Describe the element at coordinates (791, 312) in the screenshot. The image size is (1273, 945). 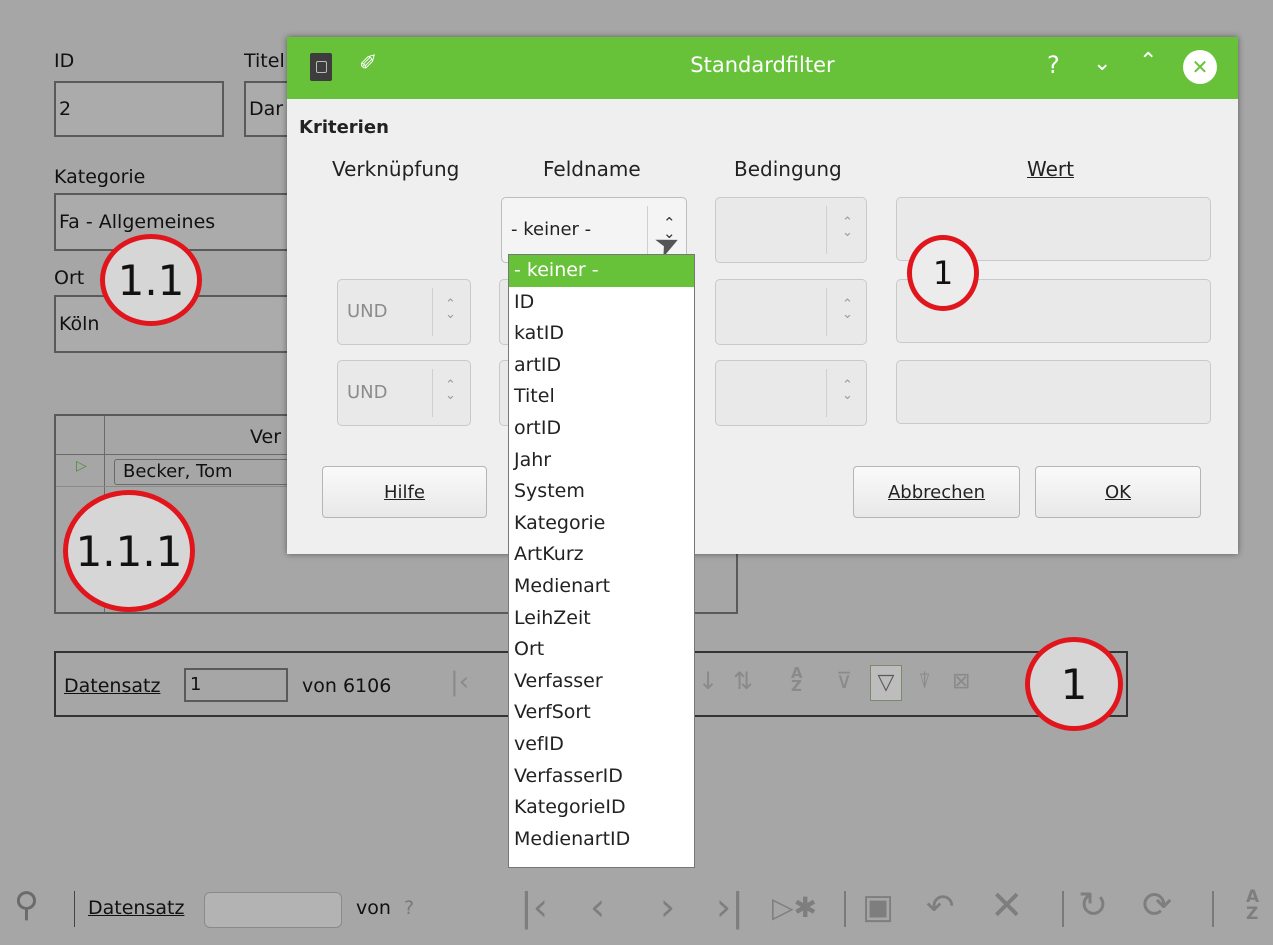
I see `condition-select-row2: ⌃ ⌄` at that location.